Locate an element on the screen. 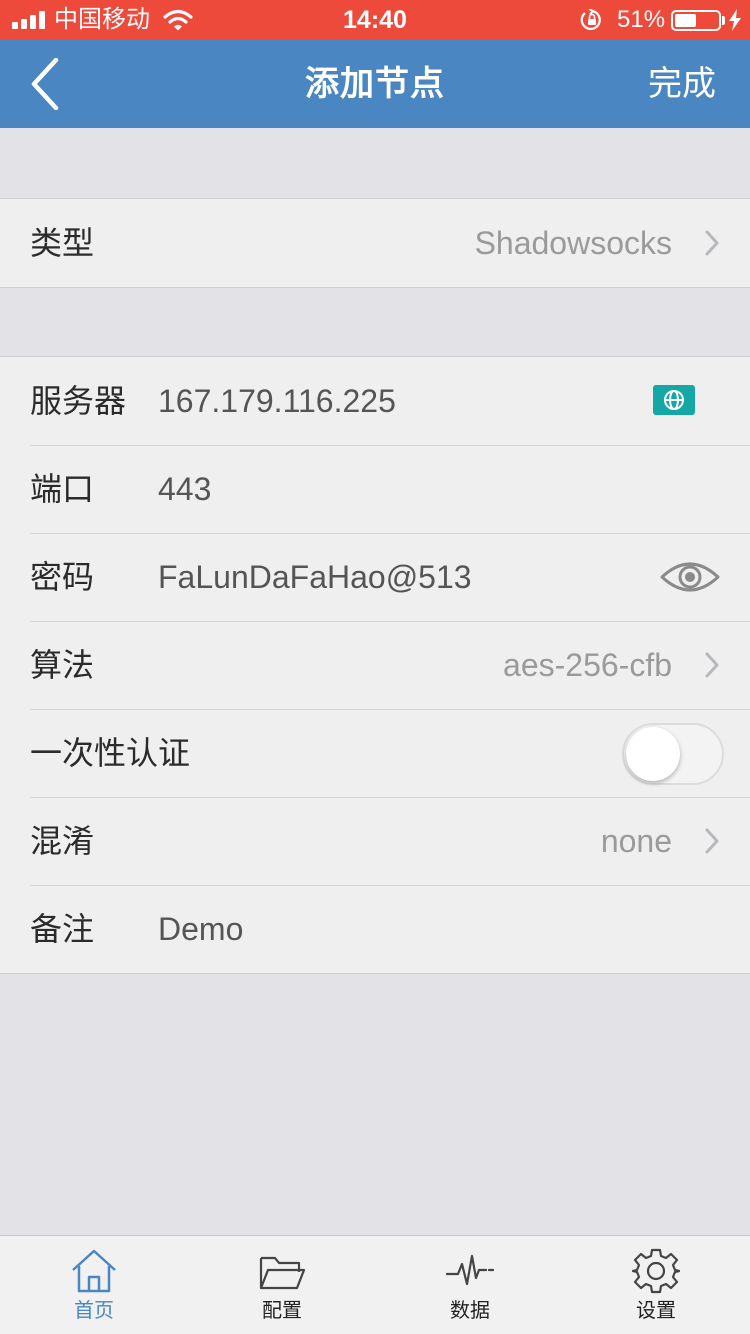  algorithm-value: aes-256-cfb is located at coordinates (587, 665).